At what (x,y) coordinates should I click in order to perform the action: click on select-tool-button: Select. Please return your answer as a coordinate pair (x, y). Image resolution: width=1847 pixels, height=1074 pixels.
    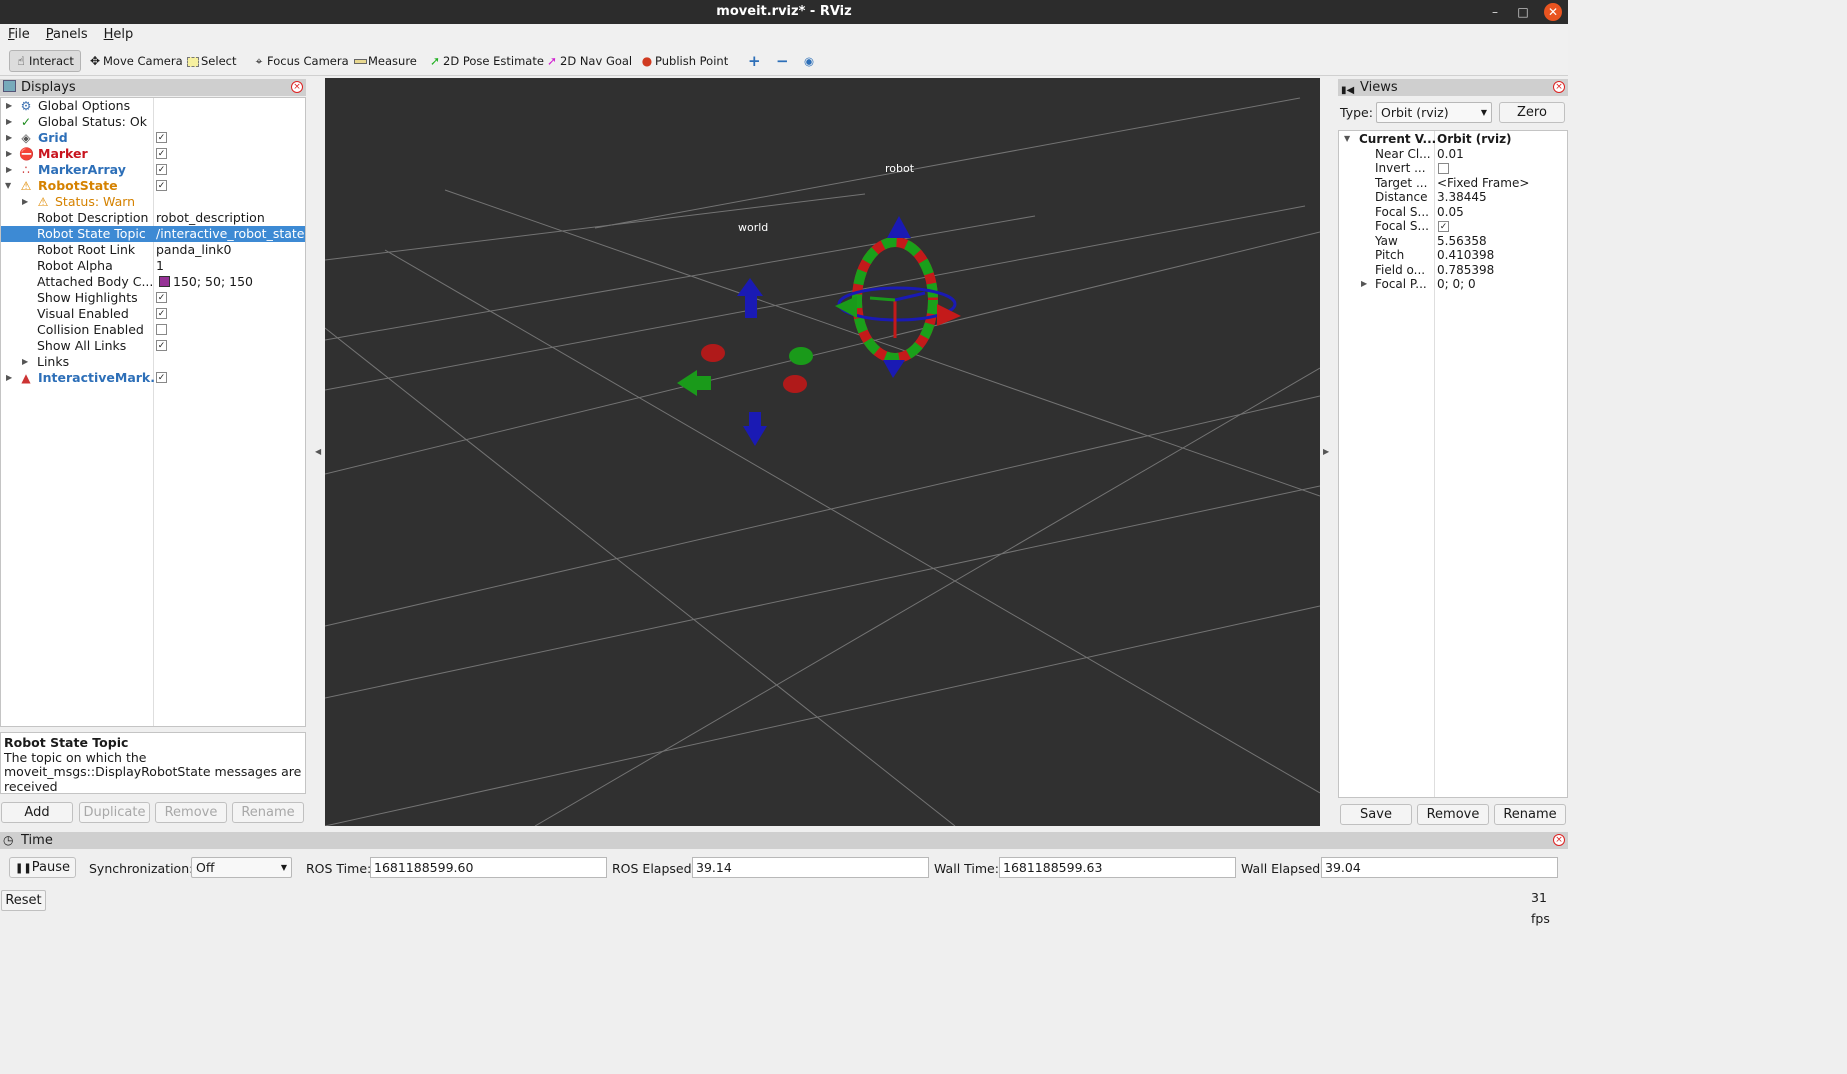
    Looking at the image, I should click on (212, 61).